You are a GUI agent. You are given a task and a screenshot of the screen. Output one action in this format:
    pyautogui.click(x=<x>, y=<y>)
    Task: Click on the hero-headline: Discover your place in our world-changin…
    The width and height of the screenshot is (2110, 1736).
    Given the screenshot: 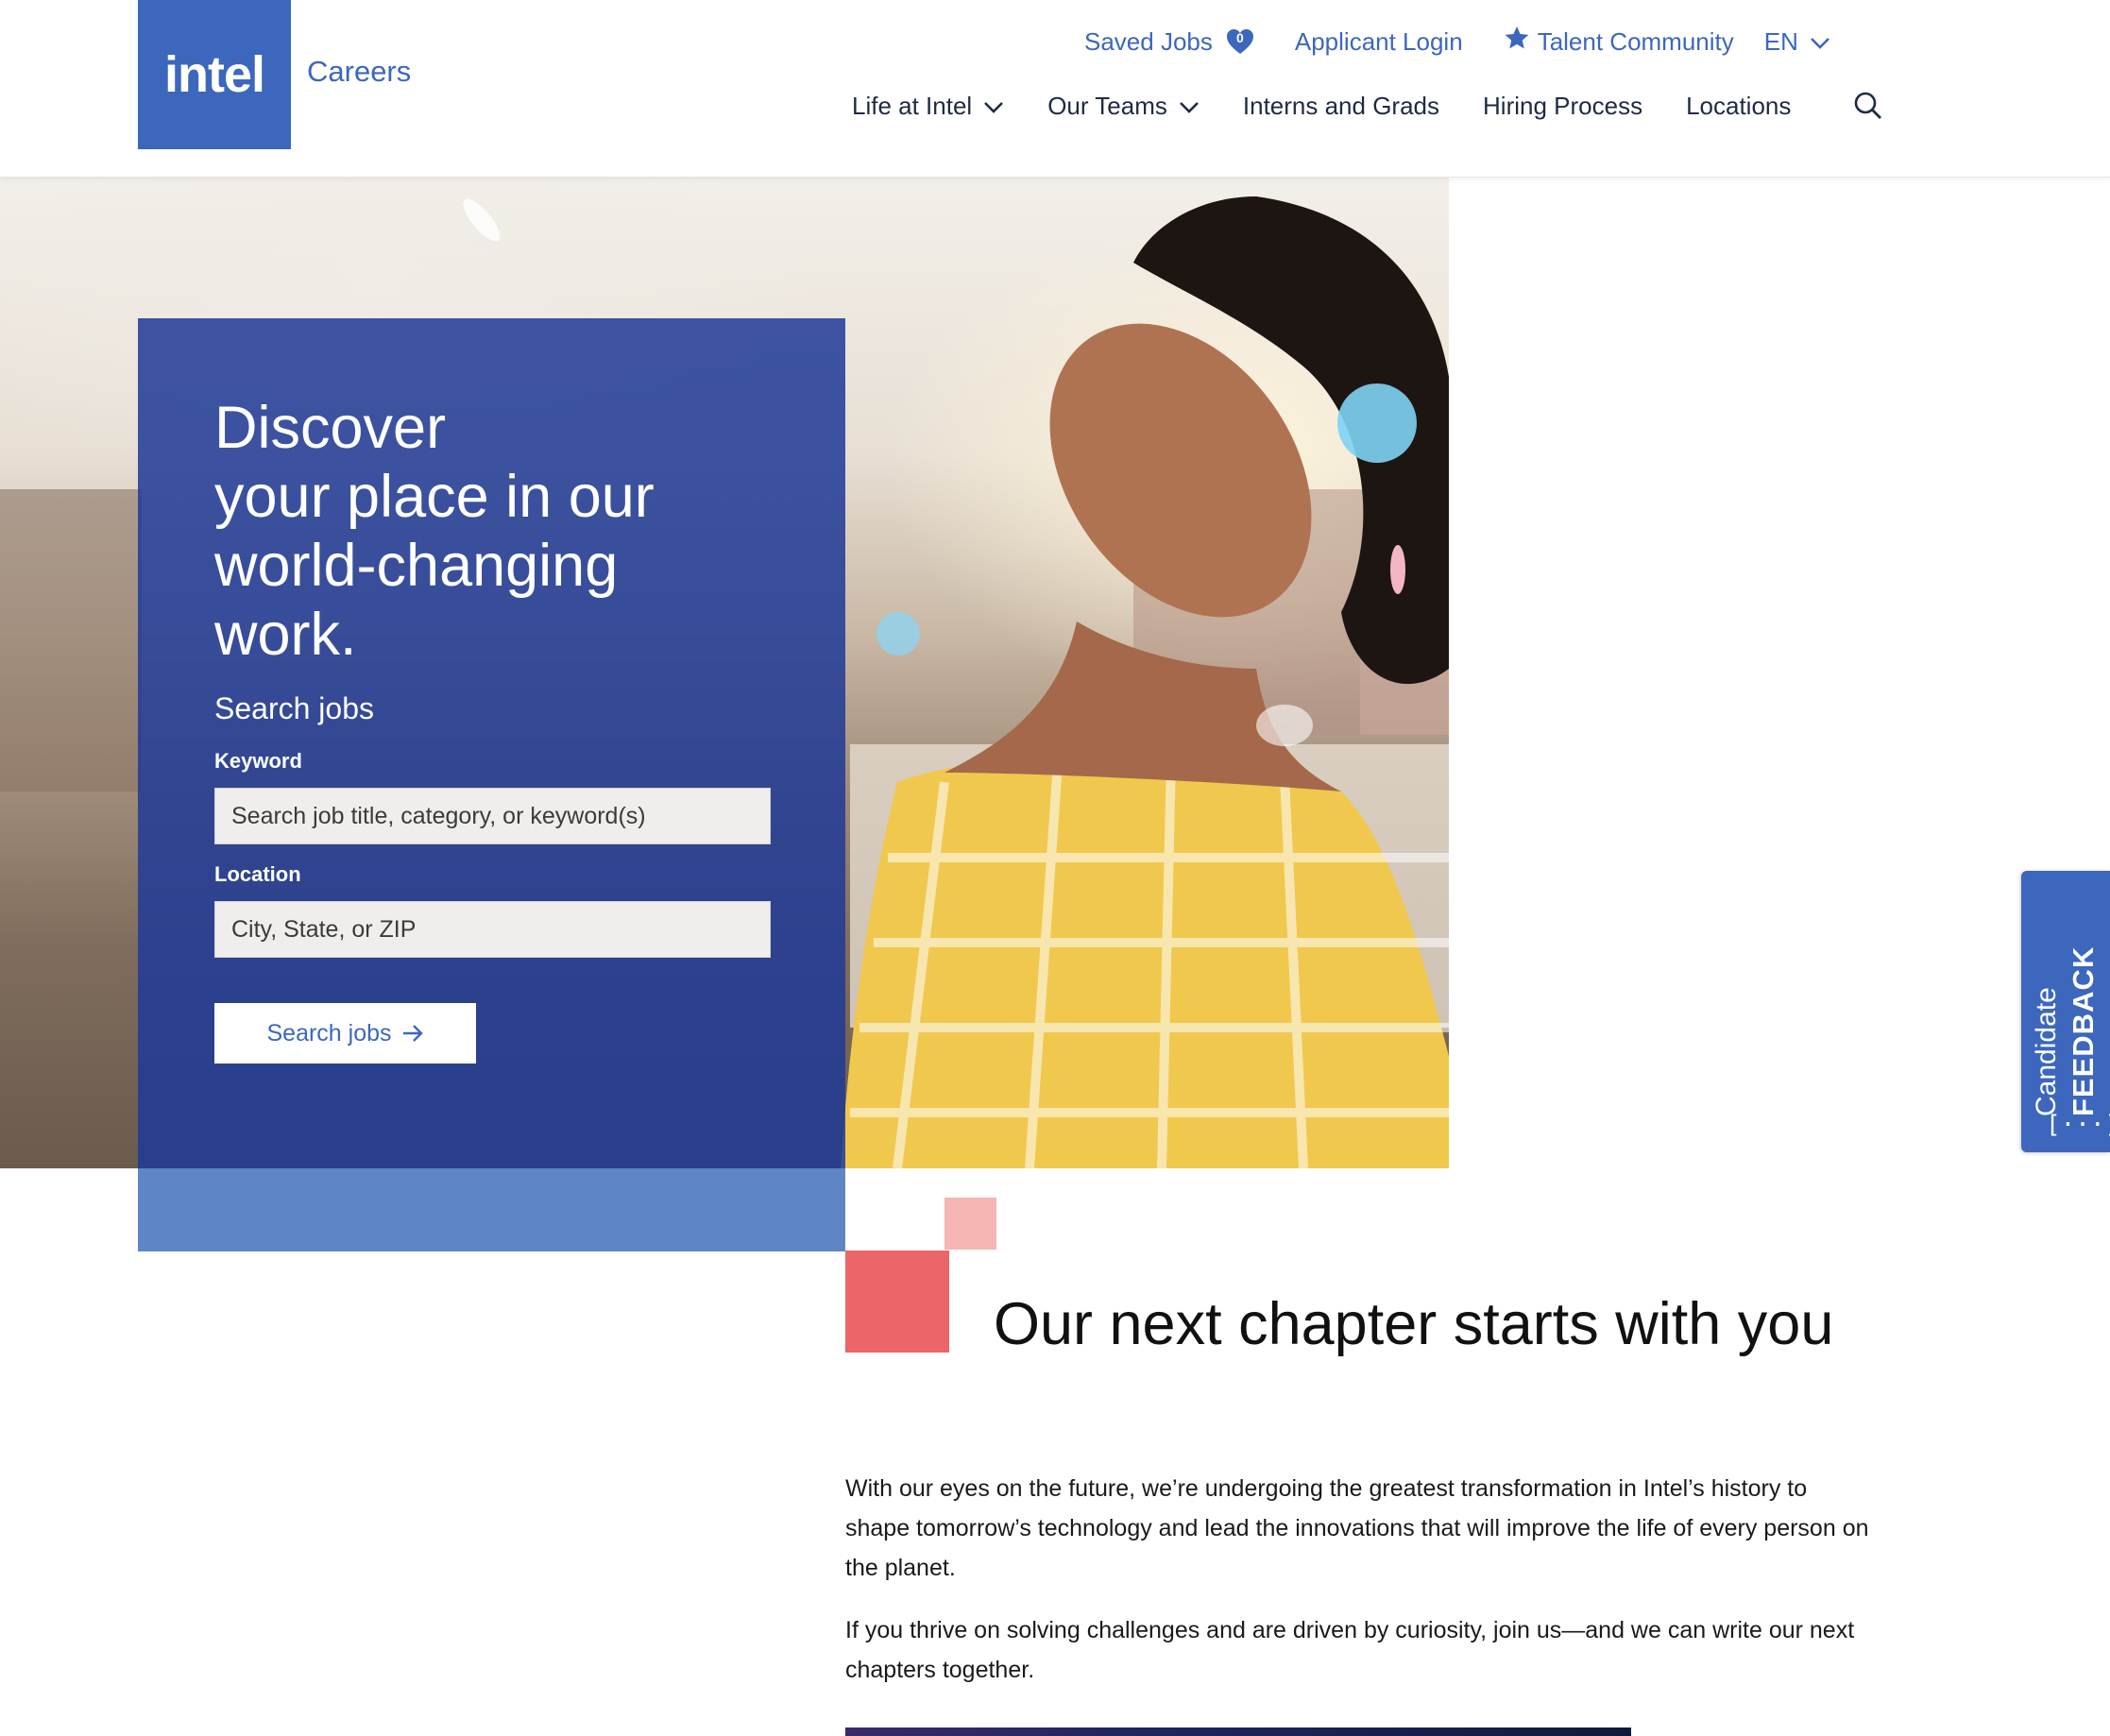 What is the action you would take?
    pyautogui.click(x=478, y=532)
    